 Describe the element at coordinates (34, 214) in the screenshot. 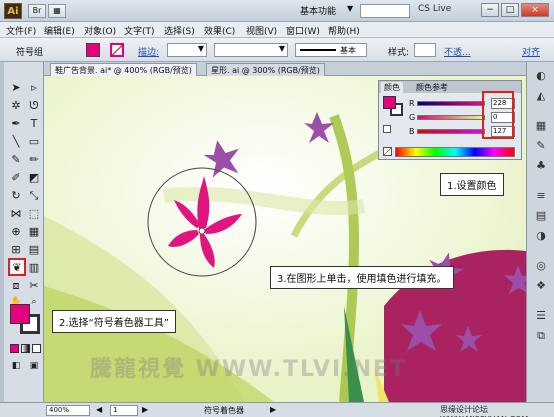

I see `free-transform-tool-icon: ⬚` at that location.